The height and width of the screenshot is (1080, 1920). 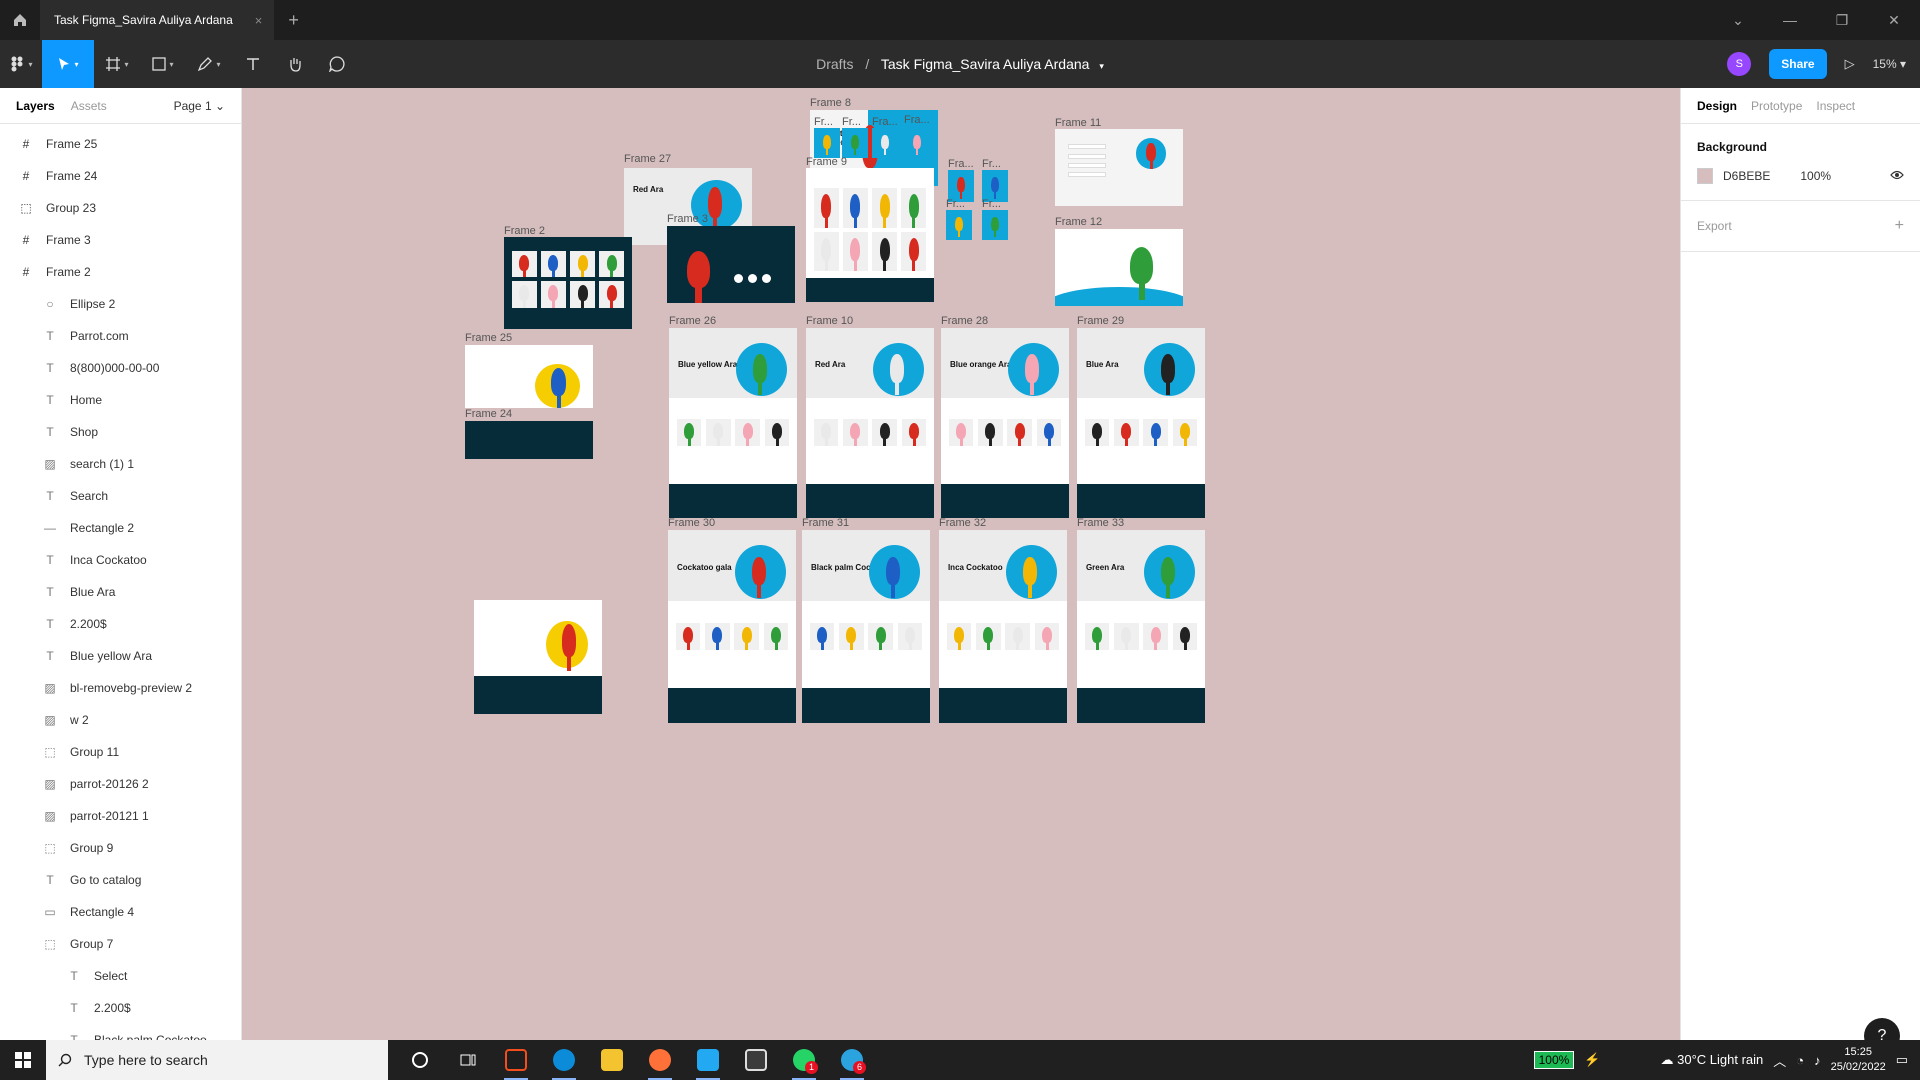 I want to click on background-fill-row: D6BEBE 100%, so click(x=1800, y=176).